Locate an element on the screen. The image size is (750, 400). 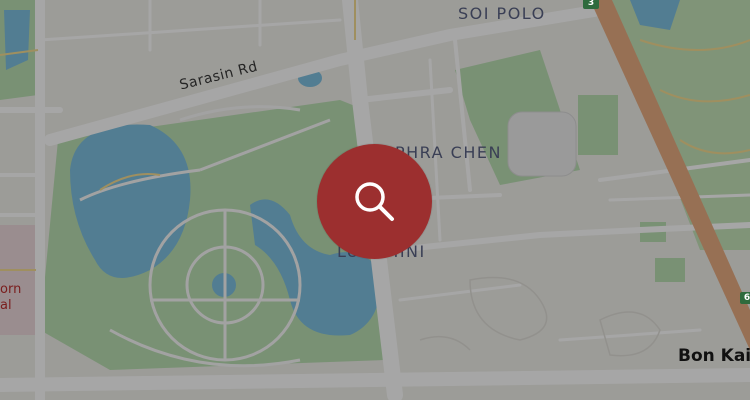
place-label-partial-left: orn al is located at coordinates (10, 298).